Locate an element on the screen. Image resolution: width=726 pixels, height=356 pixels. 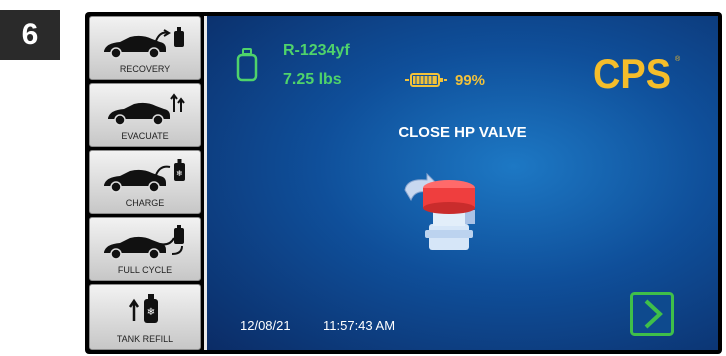
footer-date: 12/08/21 is located at coordinates (265, 325).